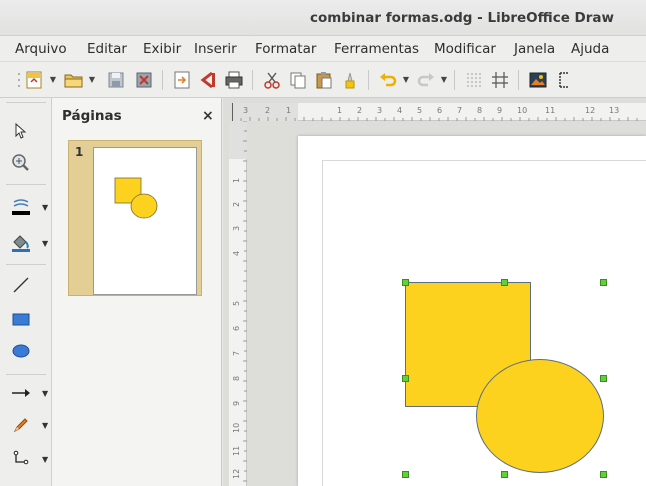 This screenshot has height=486, width=646. I want to click on grid-icon, so click(474, 80).